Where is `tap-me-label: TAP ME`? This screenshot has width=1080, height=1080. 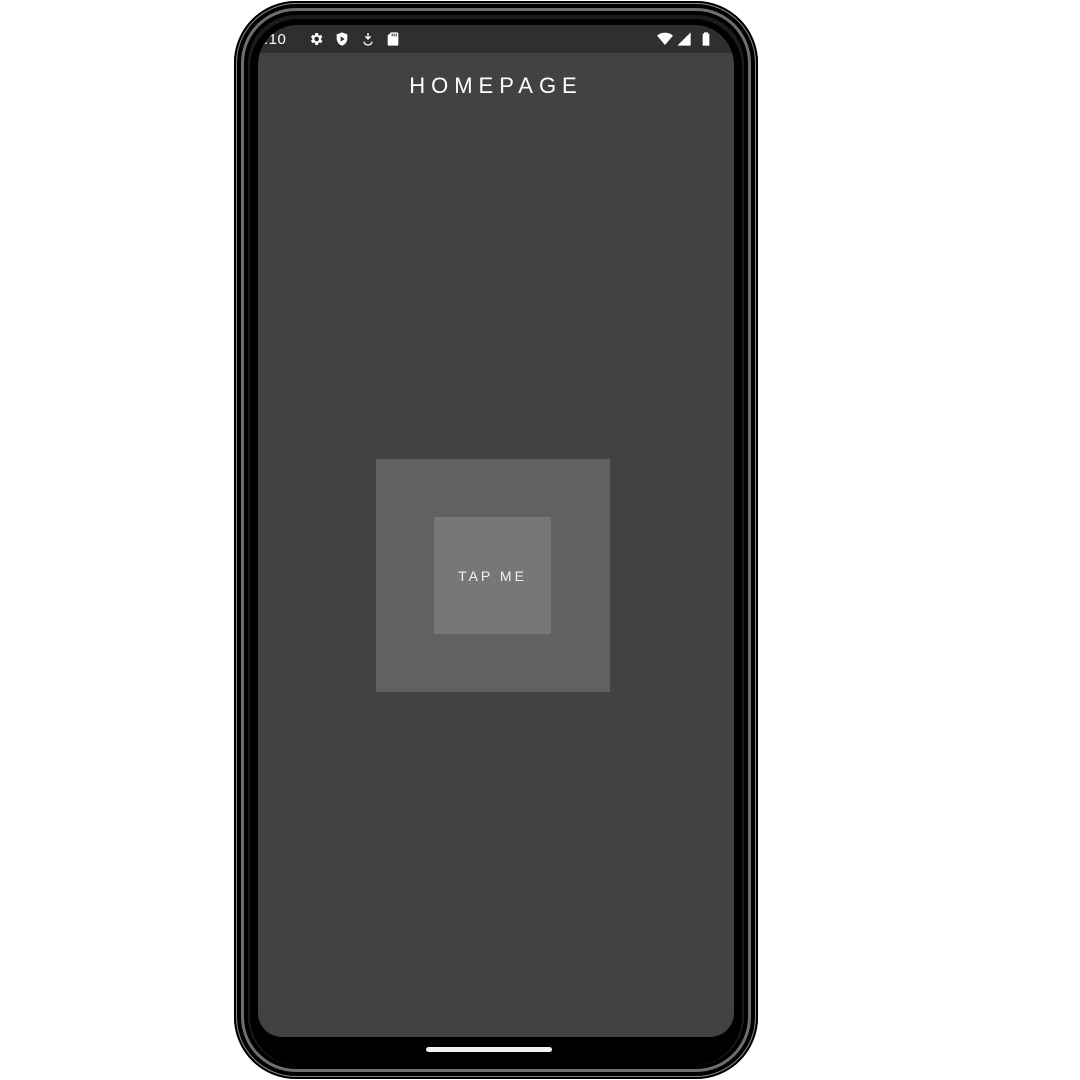 tap-me-label: TAP ME is located at coordinates (492, 575).